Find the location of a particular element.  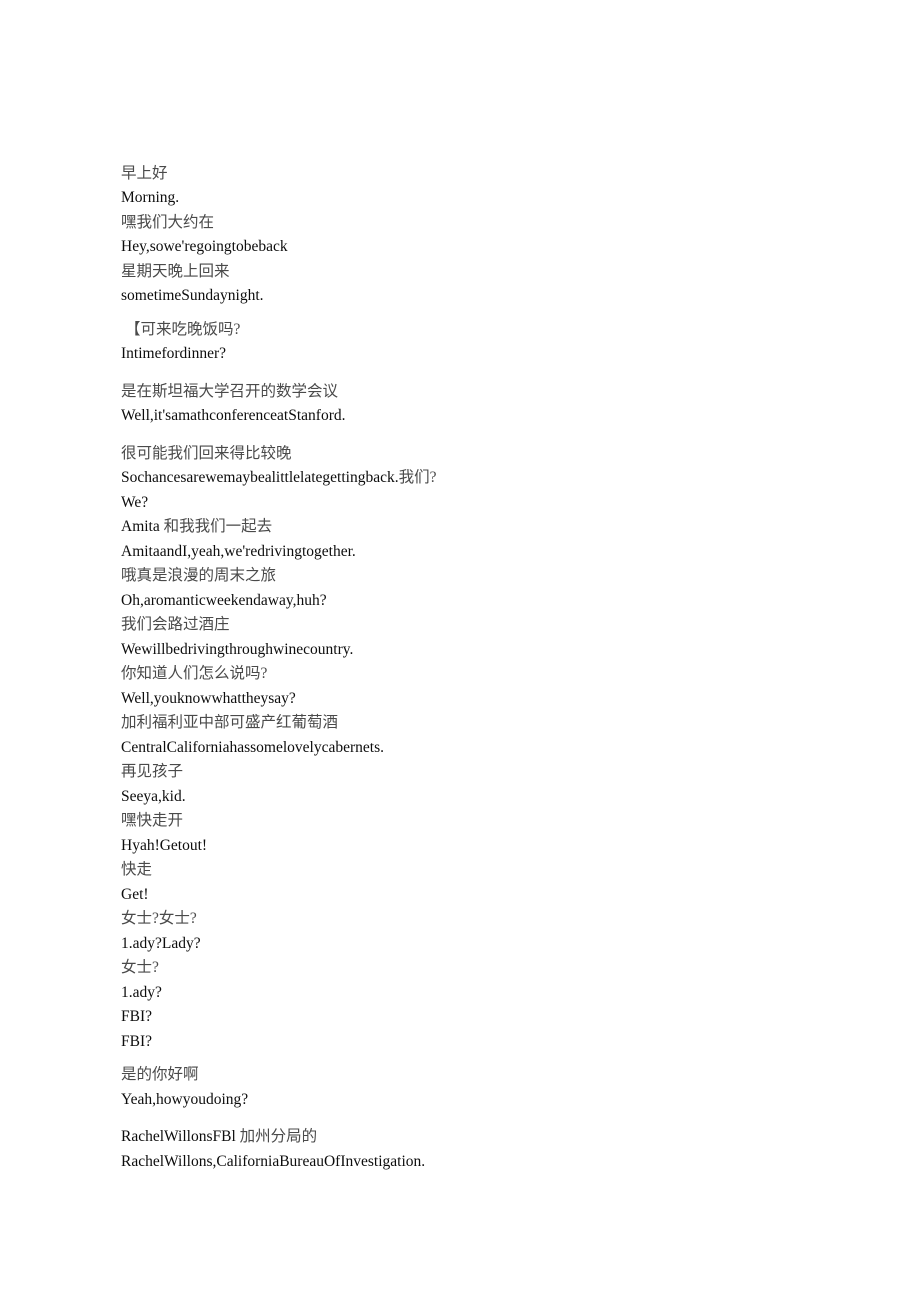

transcript-line: 【可来吃晚饭吗? is located at coordinates (183, 329).